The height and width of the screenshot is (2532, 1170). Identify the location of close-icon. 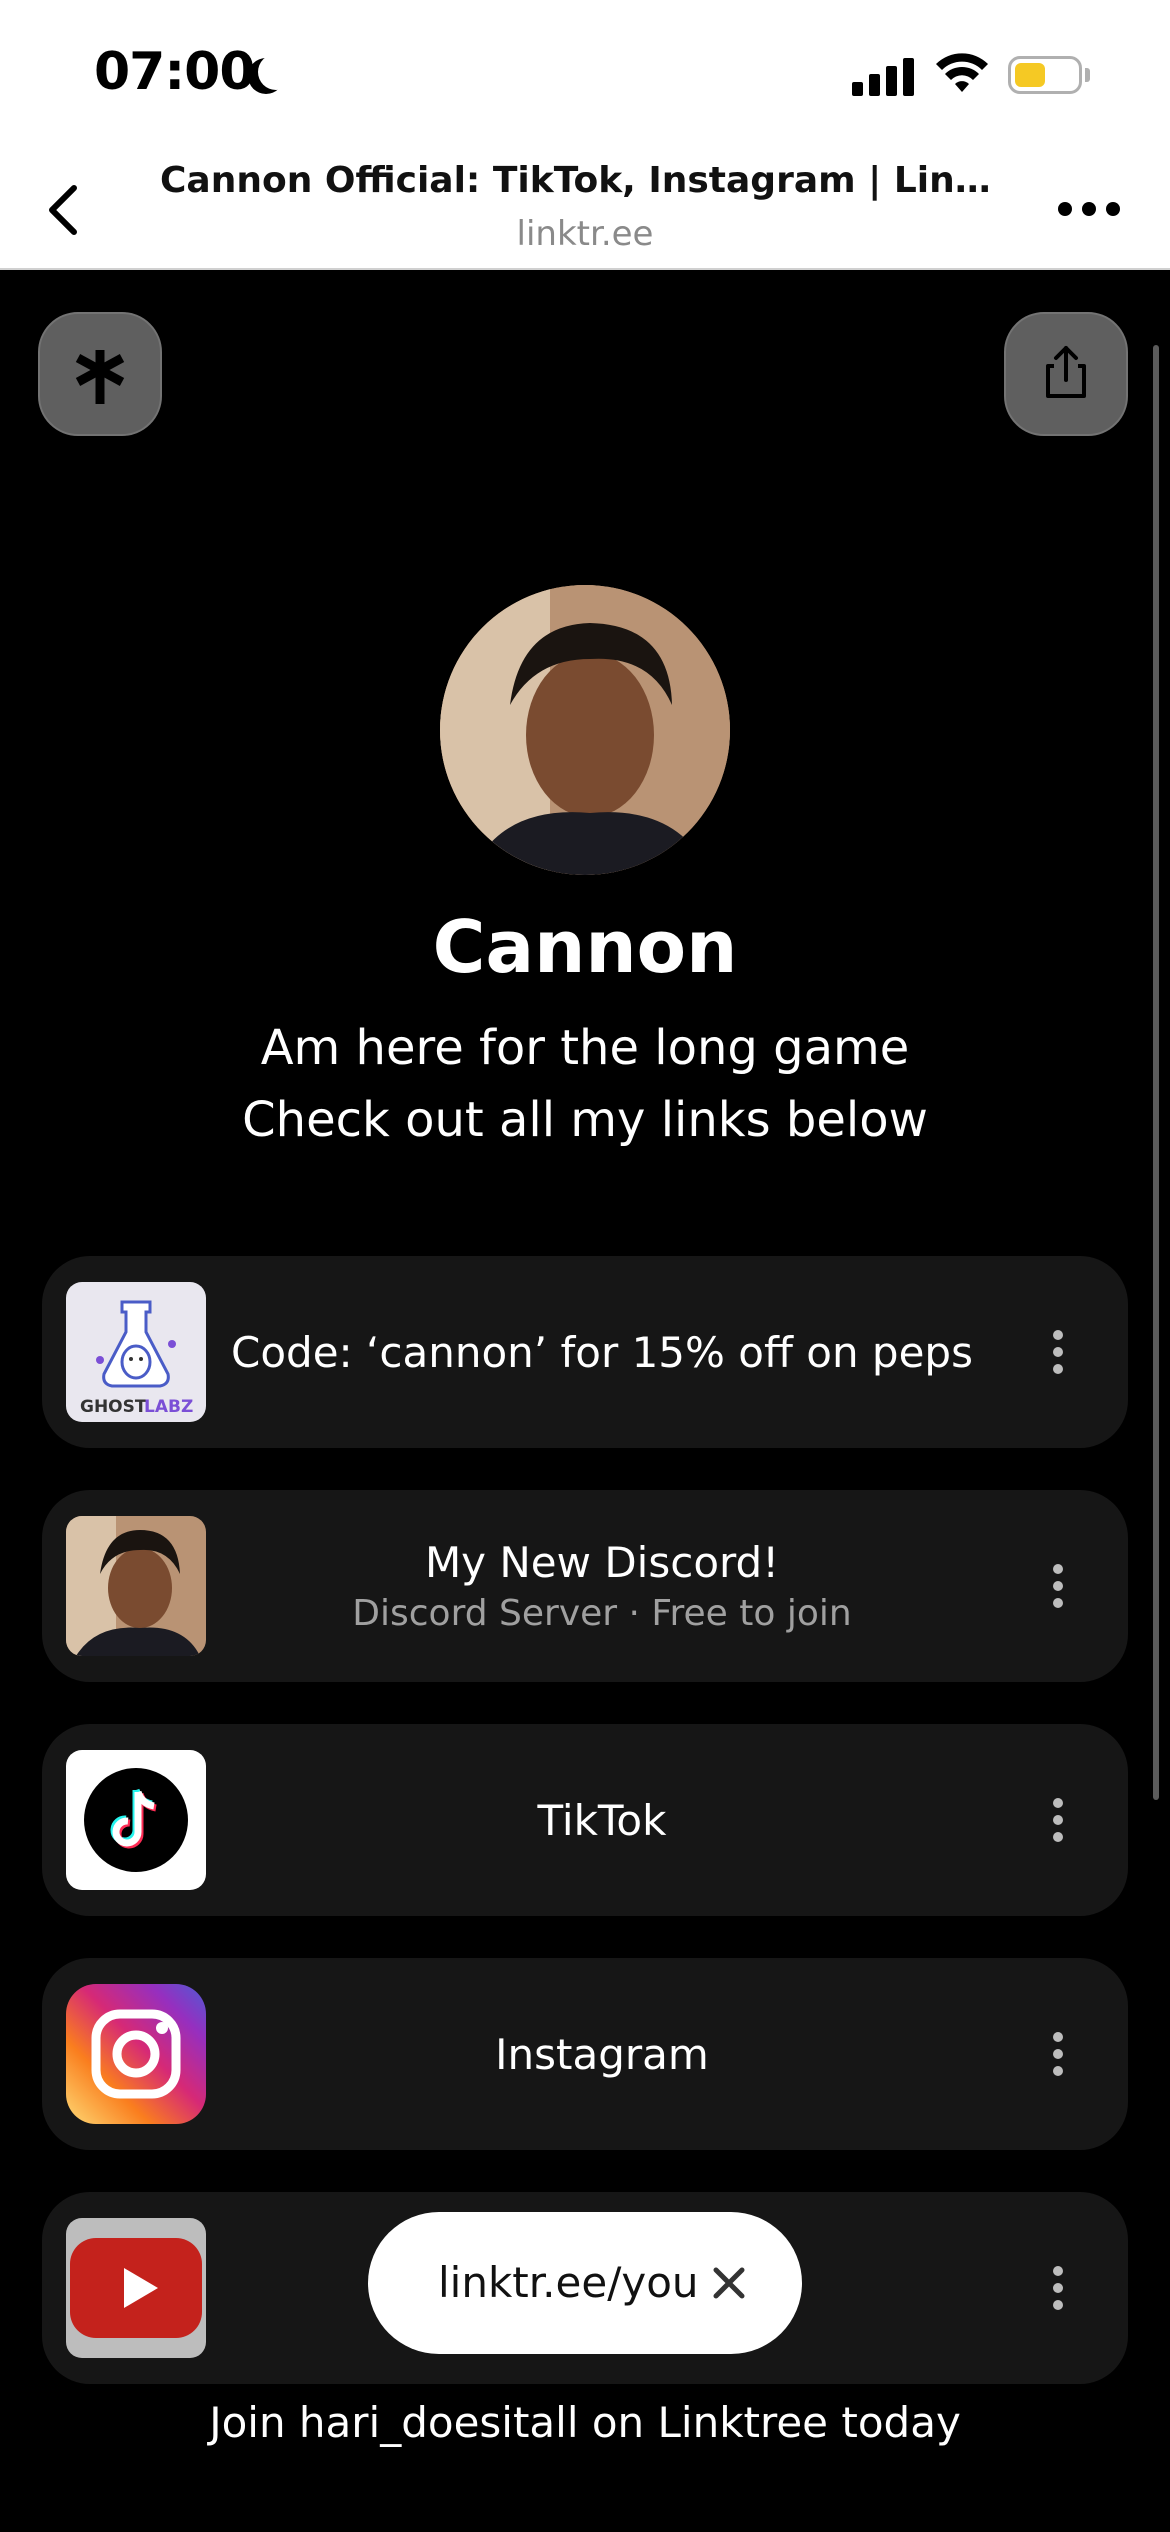
(729, 2283).